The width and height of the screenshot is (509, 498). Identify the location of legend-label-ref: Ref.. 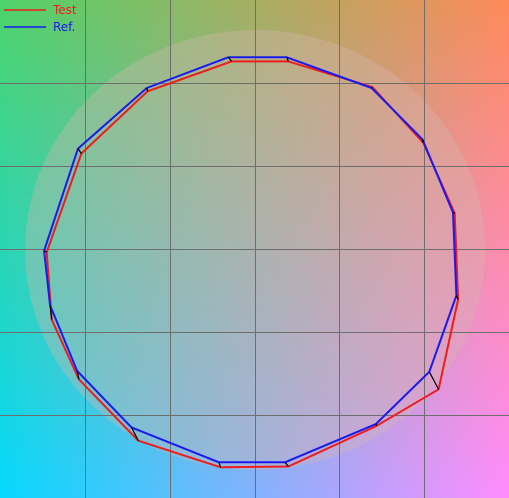
(64, 27).